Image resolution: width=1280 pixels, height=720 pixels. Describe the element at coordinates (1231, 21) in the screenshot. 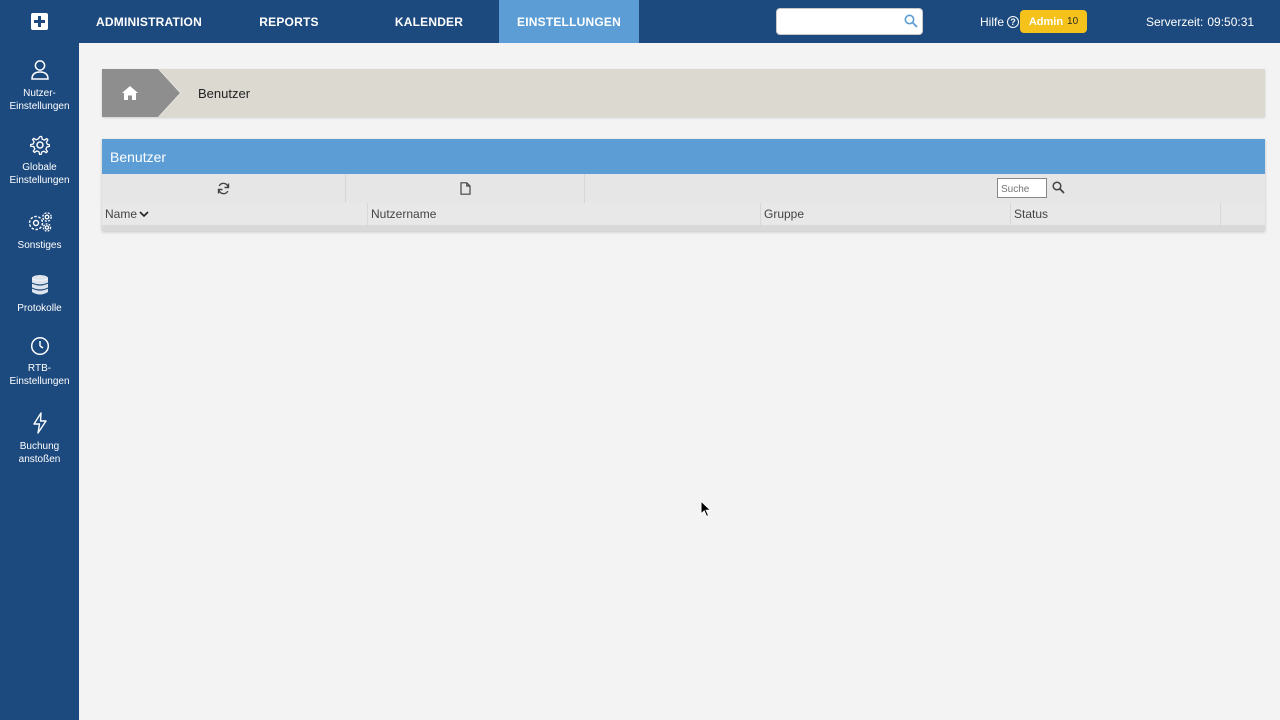

I see `server-time-value: 09:50:31` at that location.